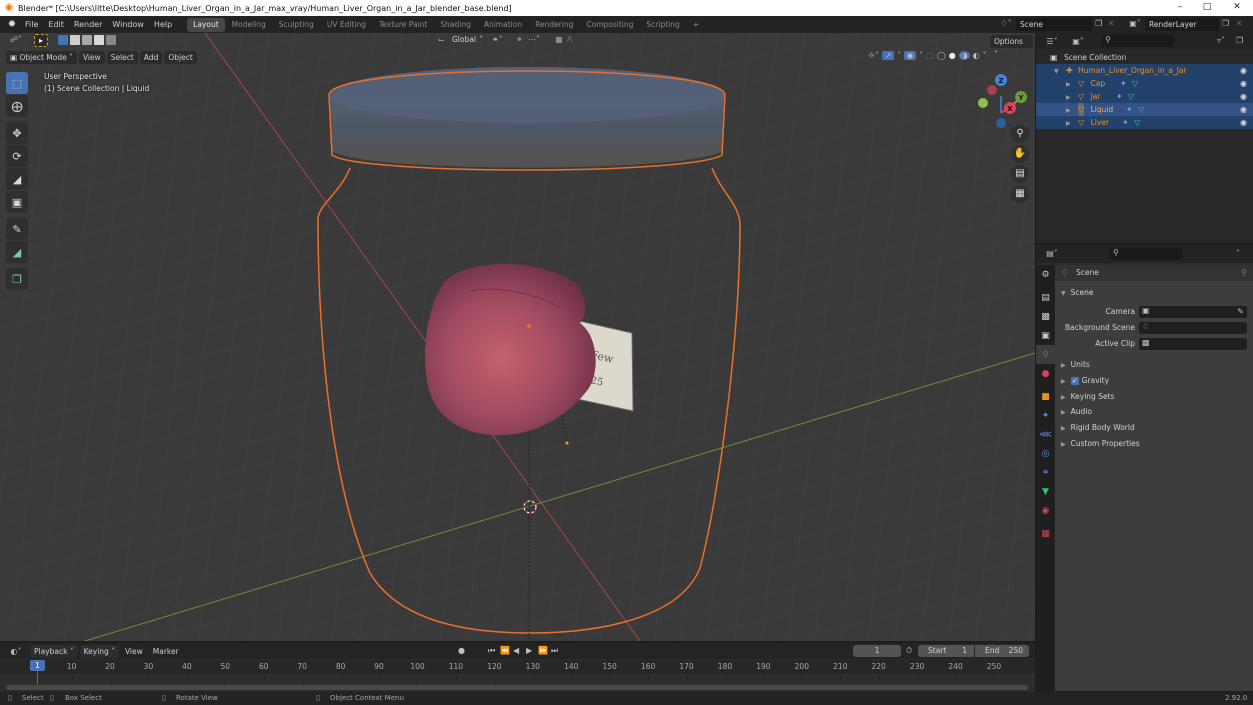 The width and height of the screenshot is (1253, 705). I want to click on tab-output: ▩, so click(1045, 316).